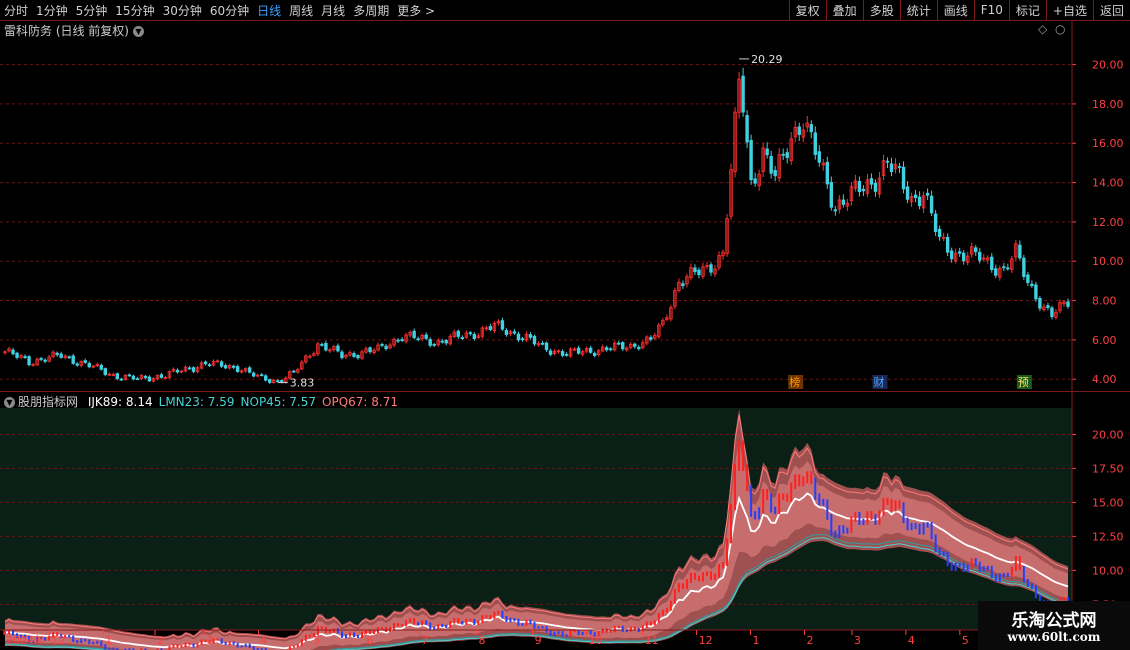 This screenshot has width=1130, height=650. What do you see at coordinates (1104, 379) in the screenshot?
I see `y-tick-label: 4.00` at bounding box center [1104, 379].